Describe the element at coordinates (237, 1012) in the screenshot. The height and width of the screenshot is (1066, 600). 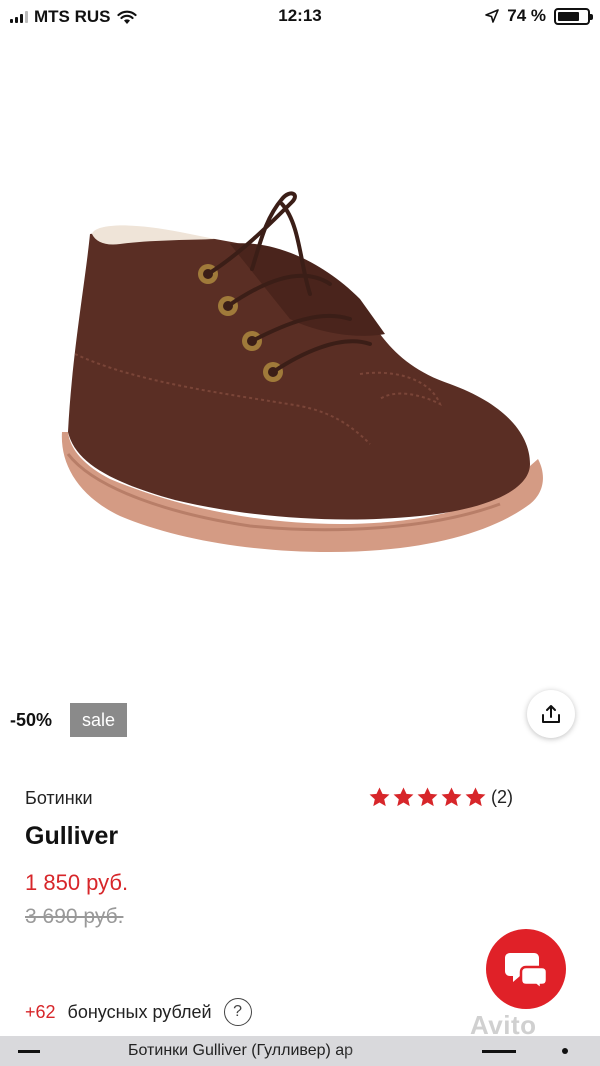
I see `help-icon: ?` at that location.